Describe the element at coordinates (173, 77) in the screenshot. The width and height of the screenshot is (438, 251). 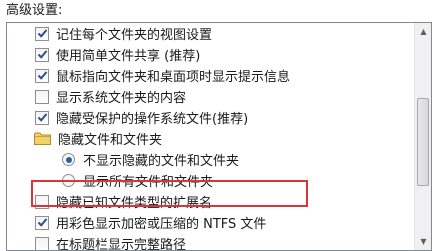
I see `setting-label: 鼠标指向文件夹和桌面项时显示提示信息` at that location.